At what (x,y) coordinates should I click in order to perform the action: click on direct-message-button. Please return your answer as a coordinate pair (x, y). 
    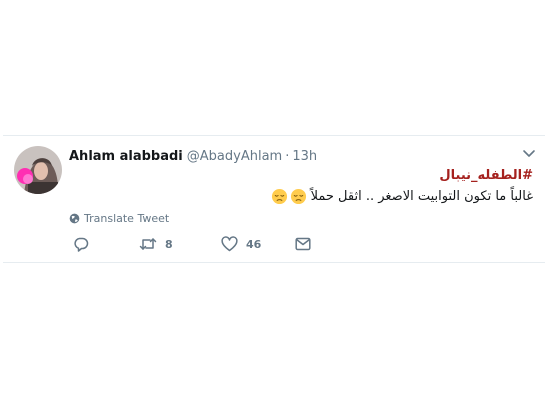
    Looking at the image, I should click on (303, 244).